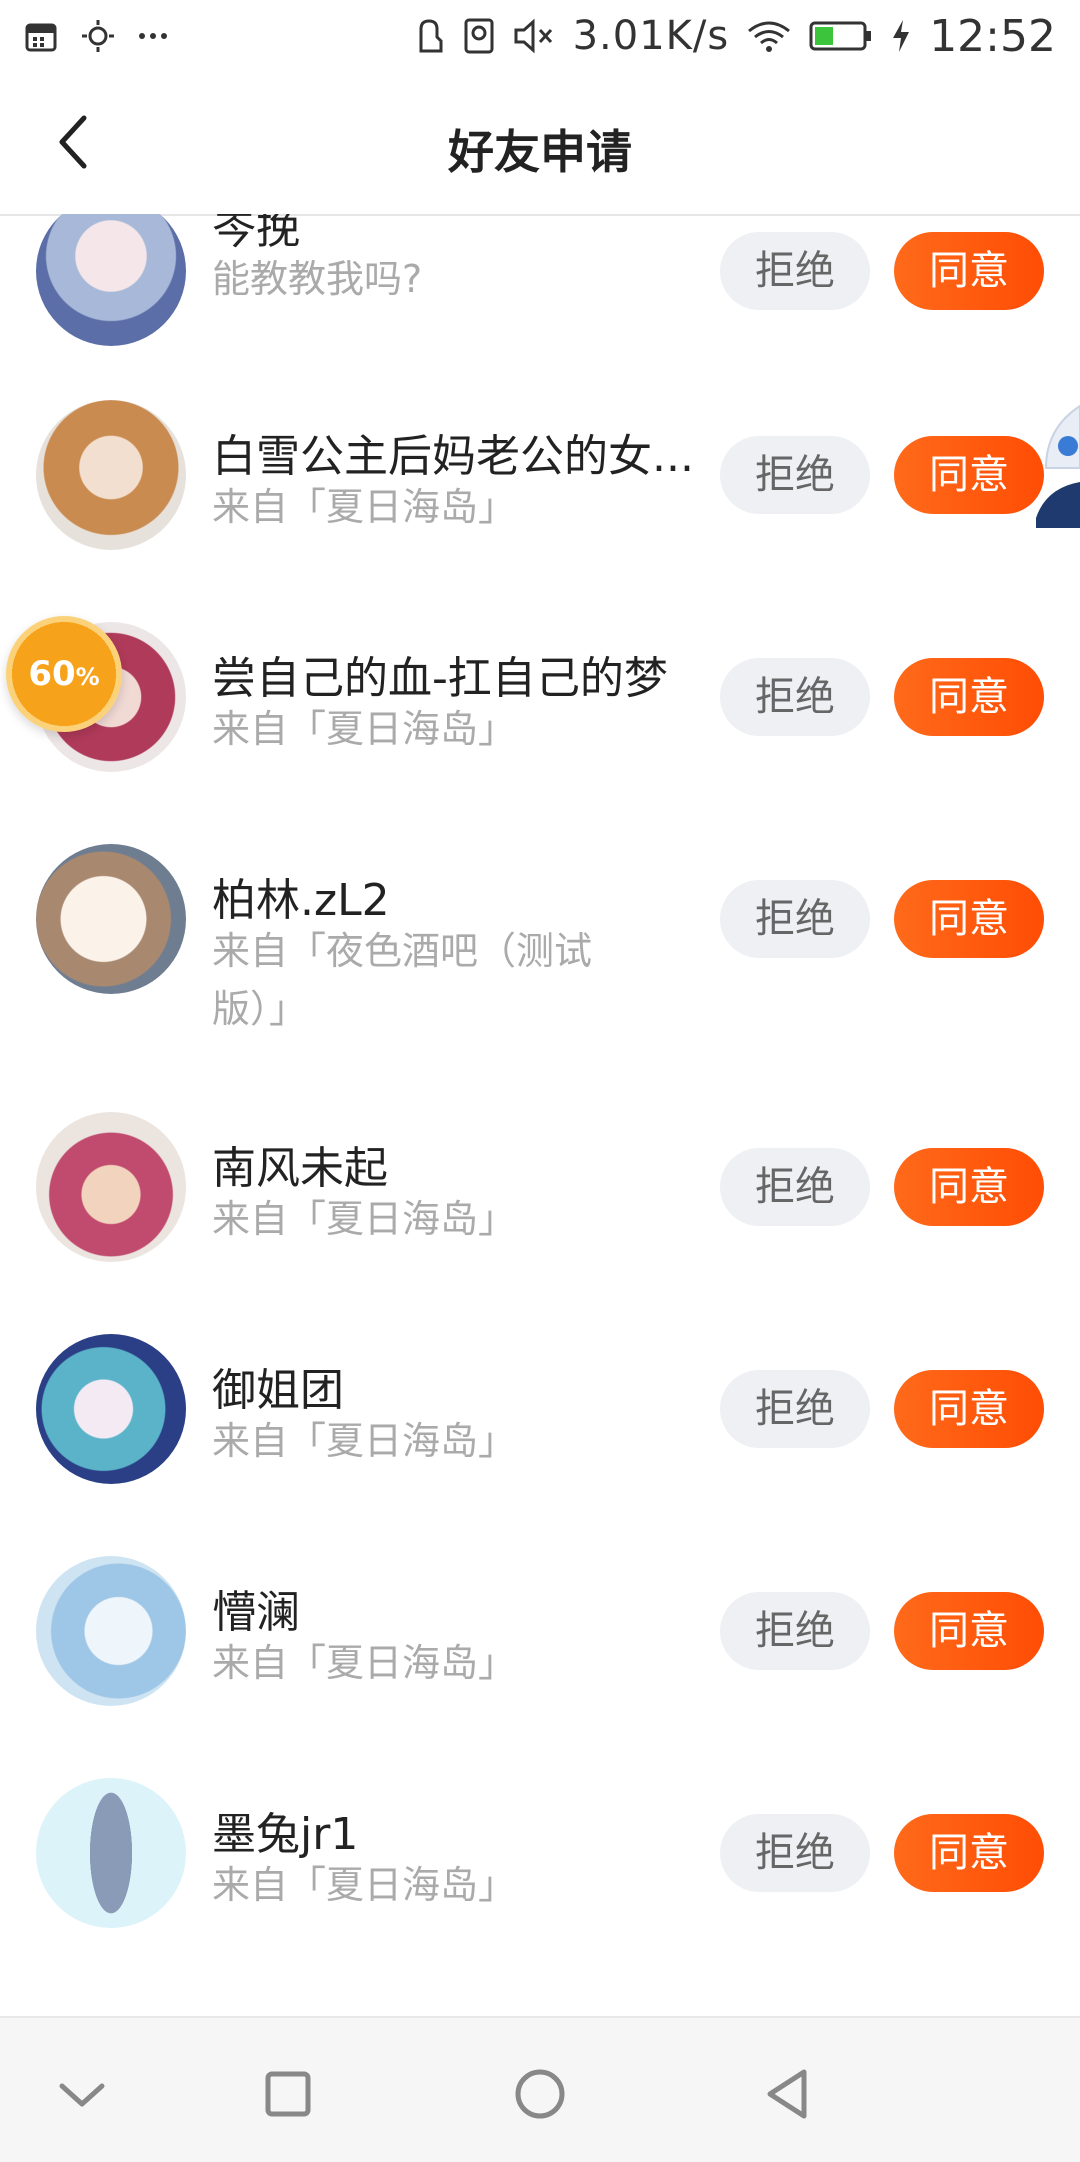  I want to click on list-item: 柏林.zL2 来自「夜色酒吧（测试版）」 拒绝 同意, so click(540, 978).